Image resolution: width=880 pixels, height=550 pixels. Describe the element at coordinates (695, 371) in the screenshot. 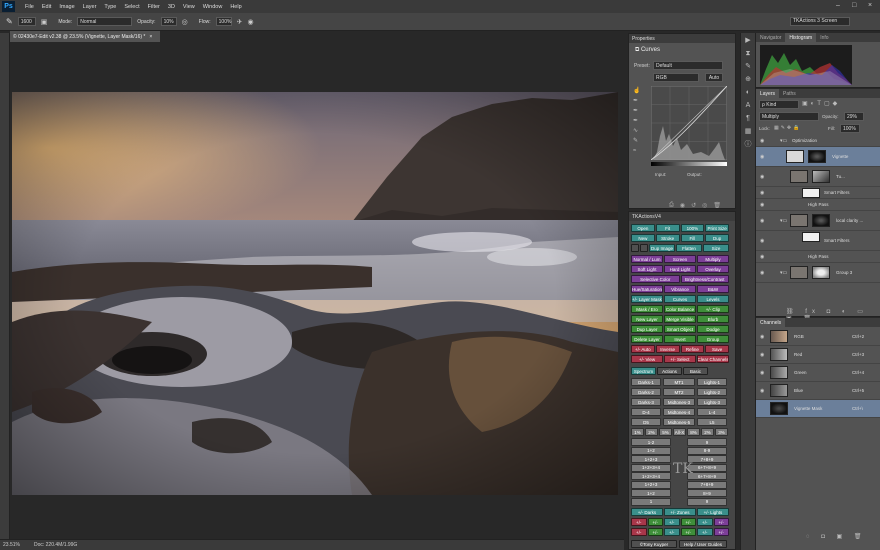

I see `tk-tab-basic: Basic` at that location.